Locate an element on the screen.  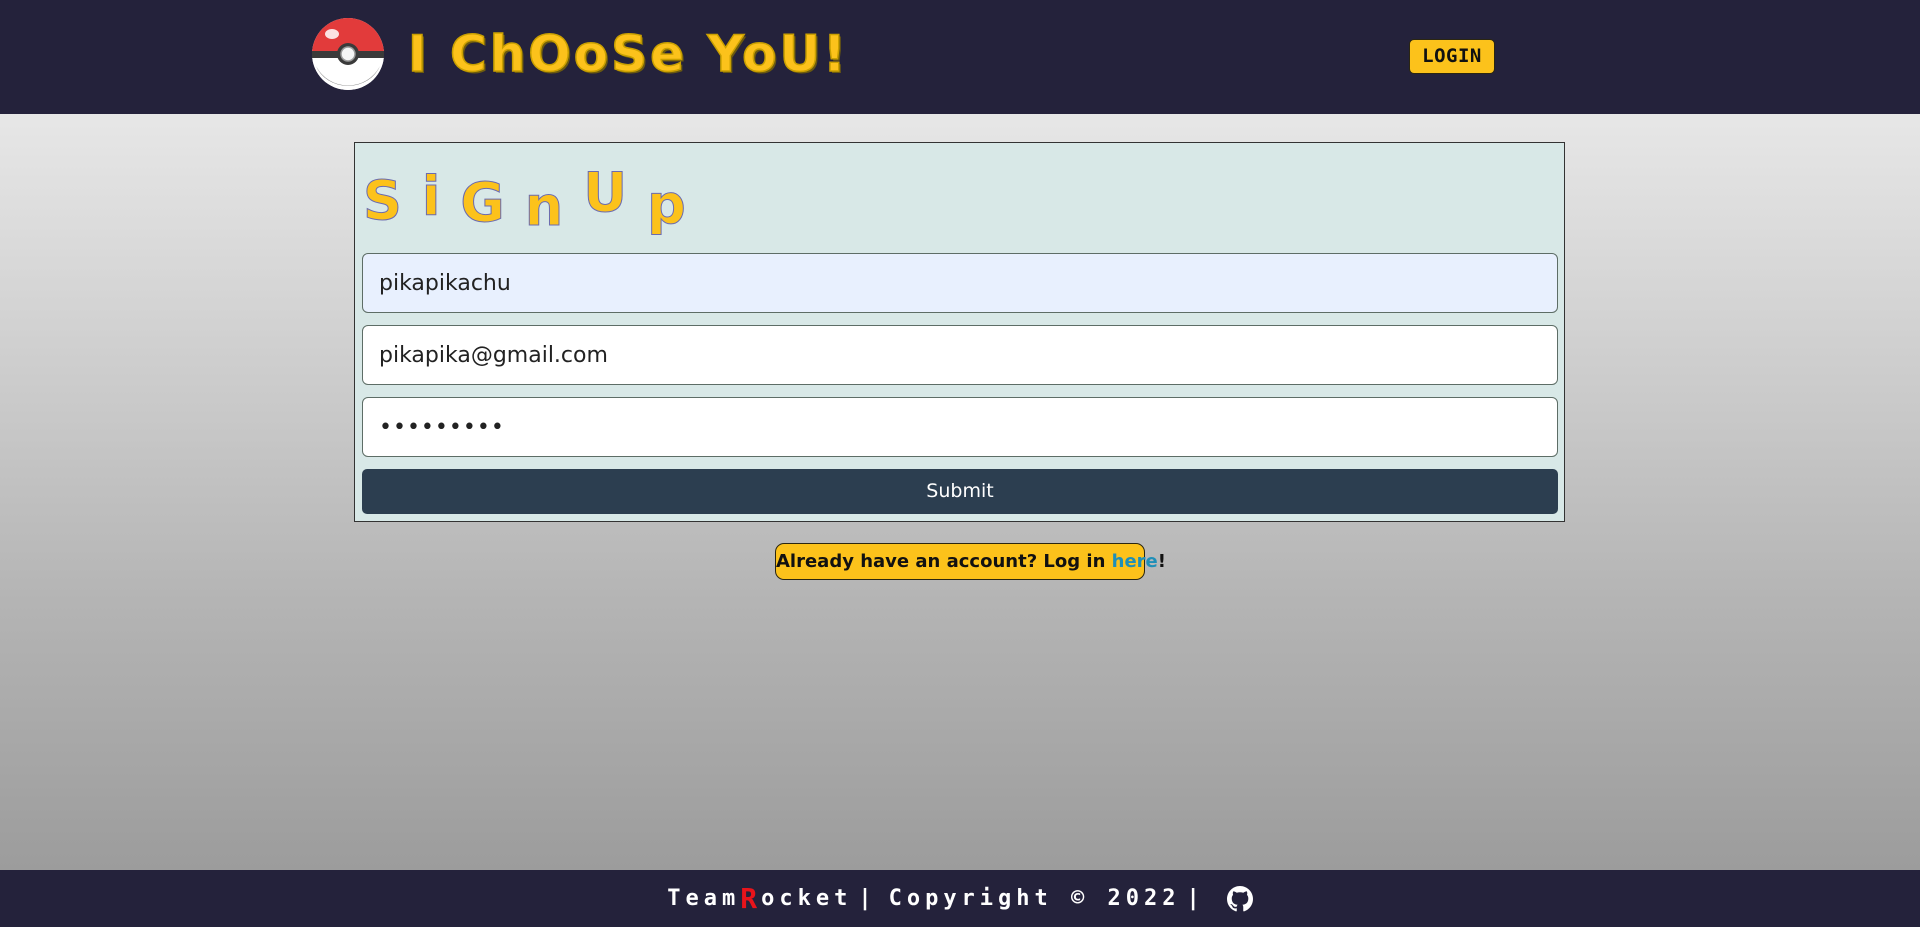
login-prompt: Already have an account? Log in here! is located at coordinates (970, 561).